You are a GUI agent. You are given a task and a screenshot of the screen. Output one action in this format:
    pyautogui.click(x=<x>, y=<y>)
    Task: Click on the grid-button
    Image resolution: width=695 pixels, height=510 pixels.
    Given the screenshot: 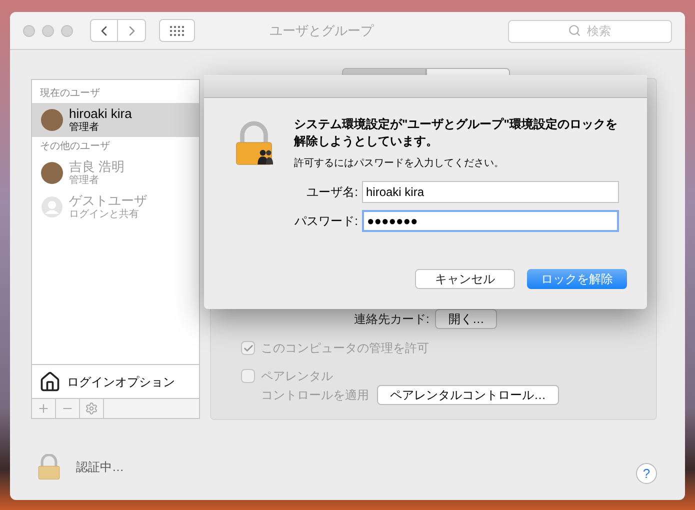 What is the action you would take?
    pyautogui.click(x=177, y=30)
    